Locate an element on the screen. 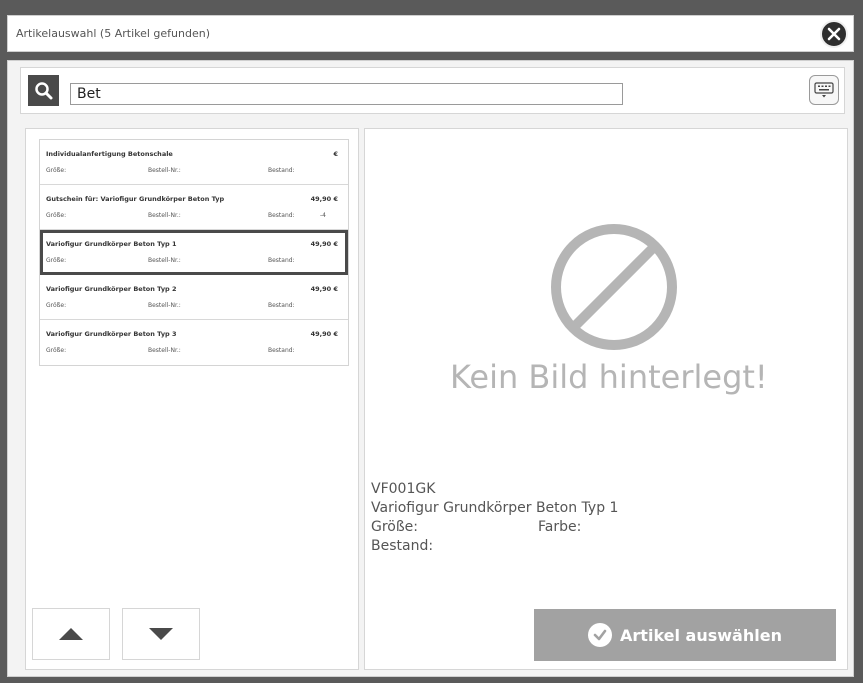  keyboard-button is located at coordinates (824, 90).